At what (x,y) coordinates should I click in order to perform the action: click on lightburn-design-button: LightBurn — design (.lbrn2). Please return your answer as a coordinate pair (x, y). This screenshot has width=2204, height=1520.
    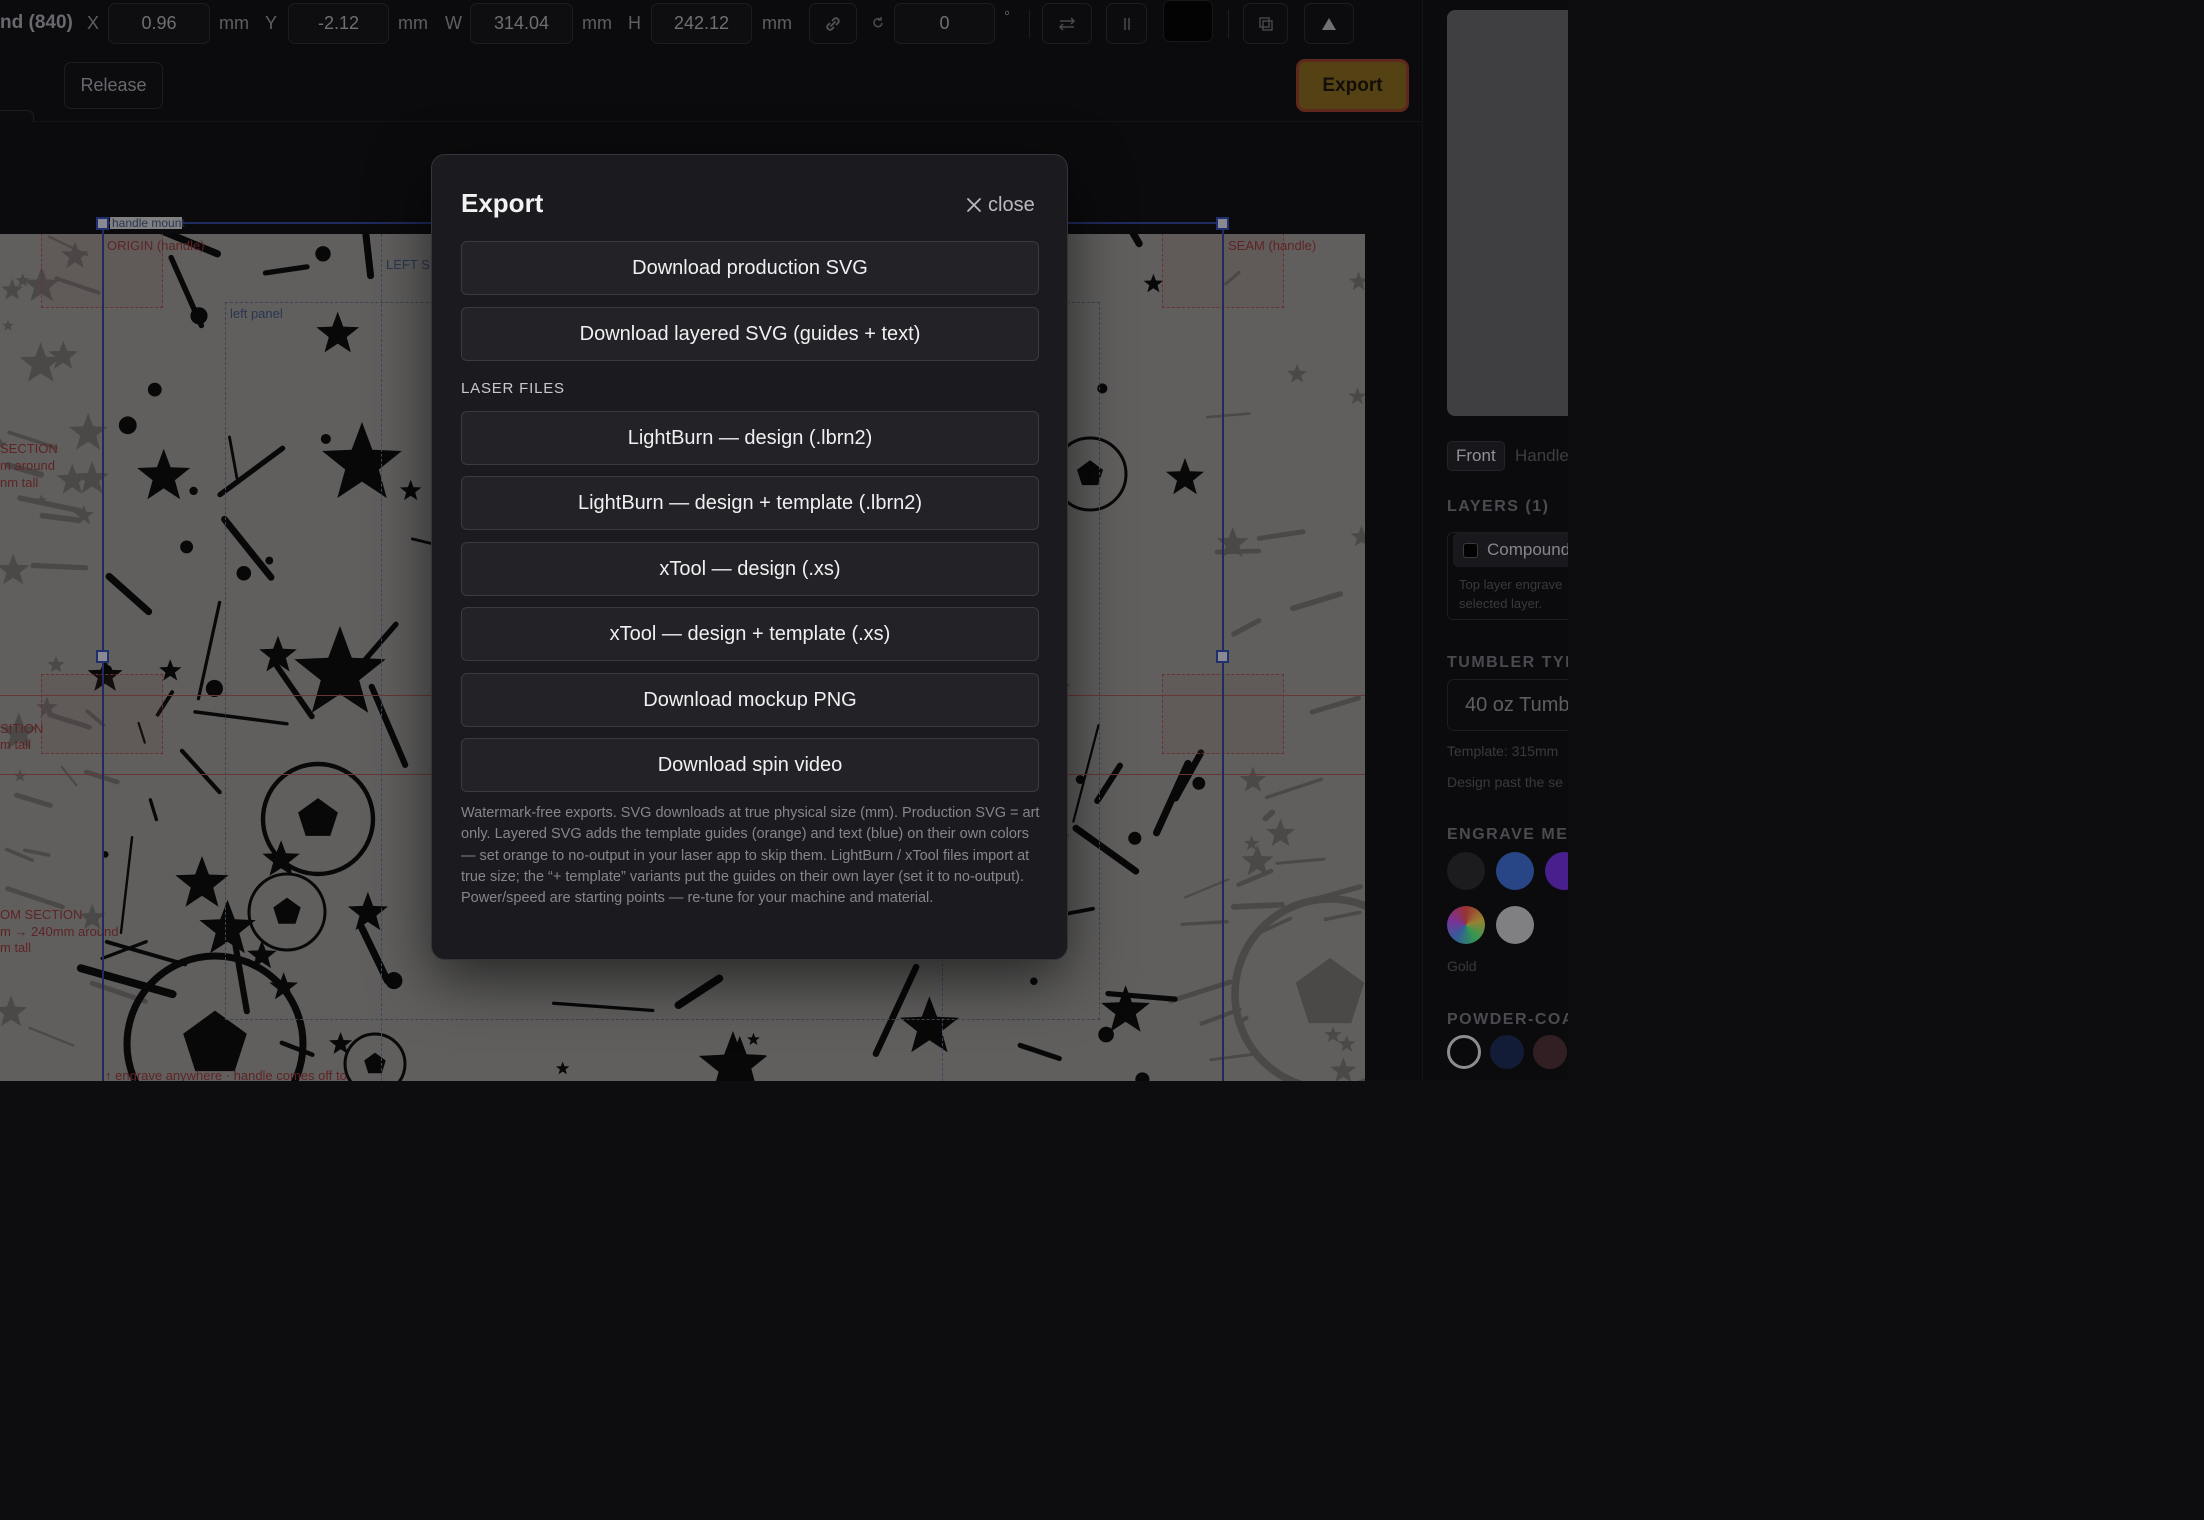
    Looking at the image, I should click on (750, 438).